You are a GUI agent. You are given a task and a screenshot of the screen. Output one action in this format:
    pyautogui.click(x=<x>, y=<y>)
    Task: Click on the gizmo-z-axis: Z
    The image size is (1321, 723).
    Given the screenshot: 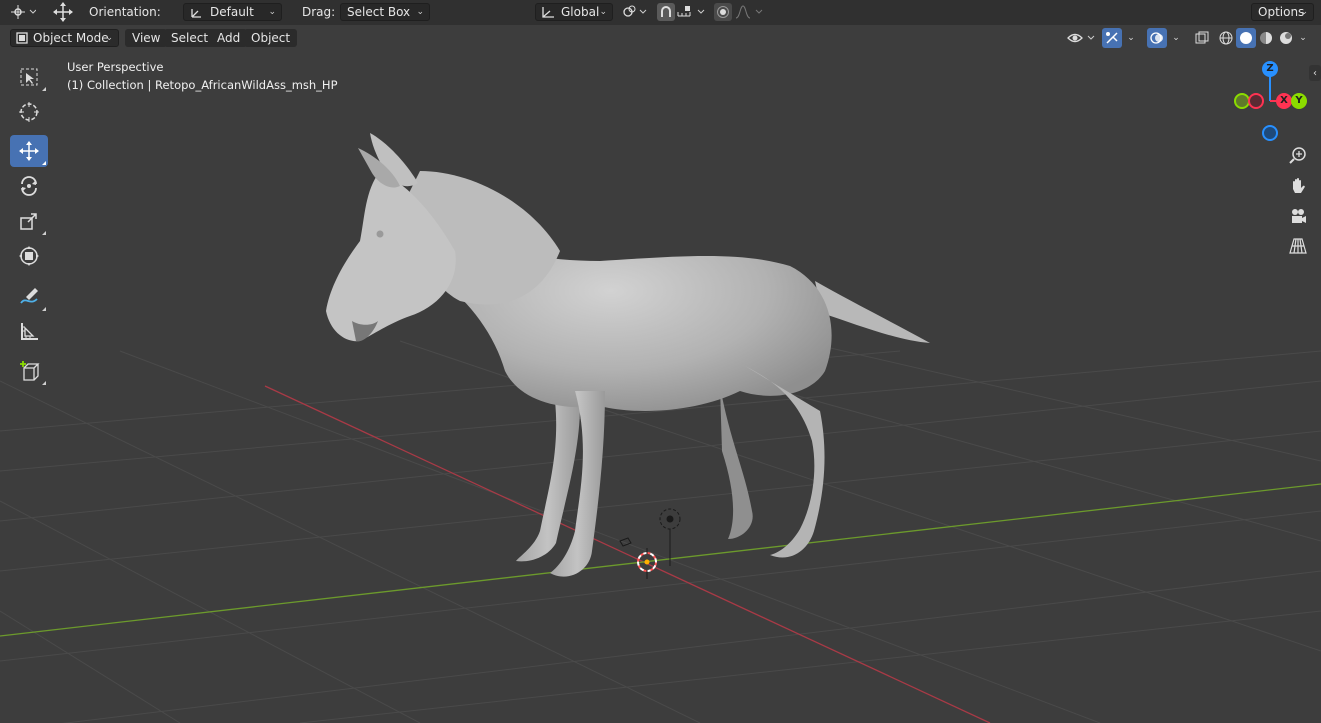 What is the action you would take?
    pyautogui.click(x=1270, y=69)
    